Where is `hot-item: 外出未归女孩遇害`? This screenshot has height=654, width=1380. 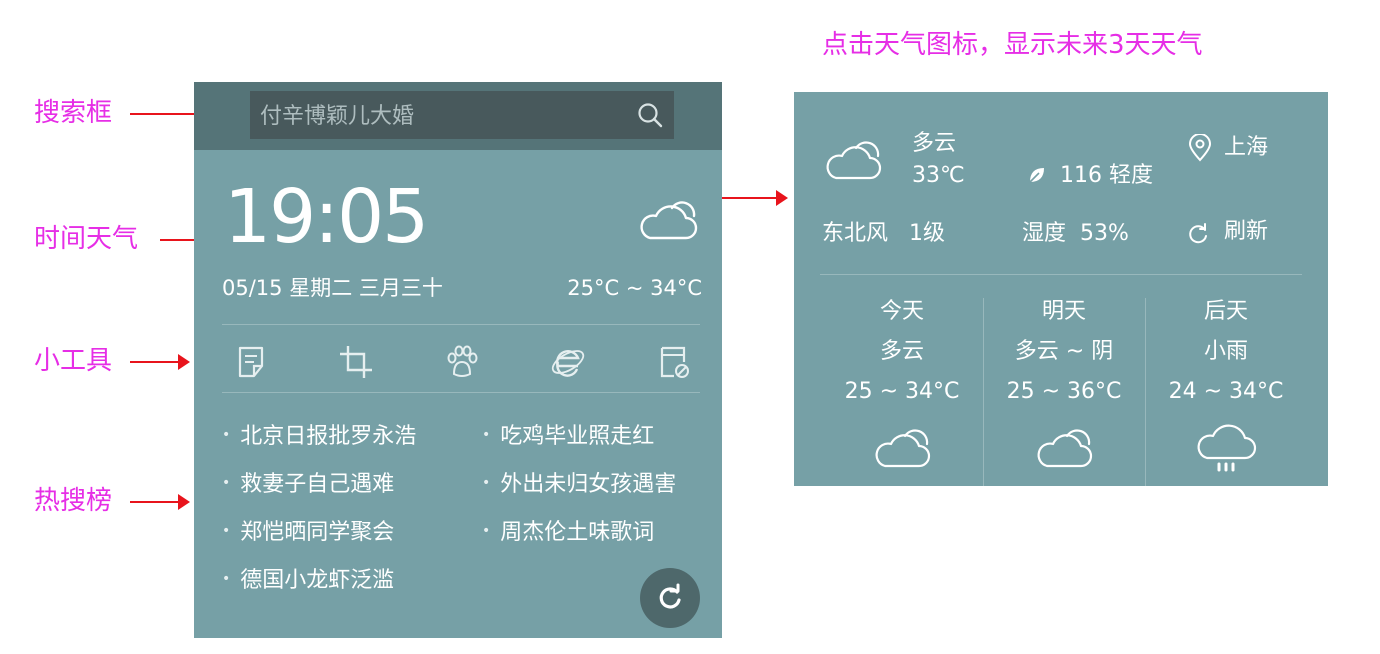
hot-item: 外出未归女孩遇害 is located at coordinates (579, 486).